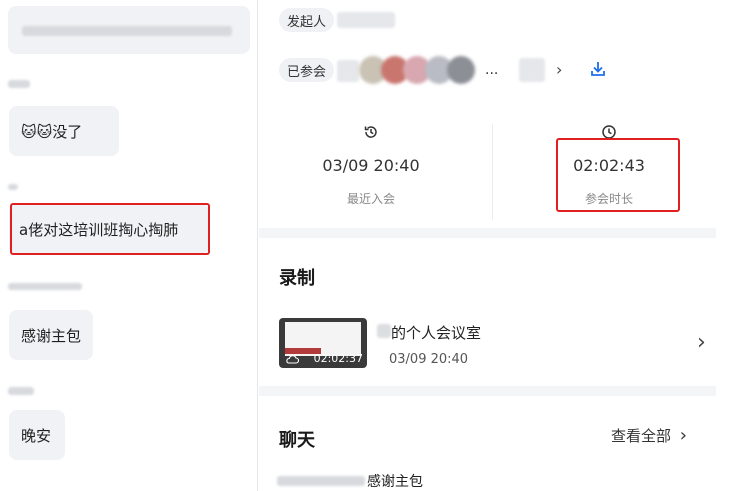  I want to click on joined-chip: 已参会, so click(307, 70).